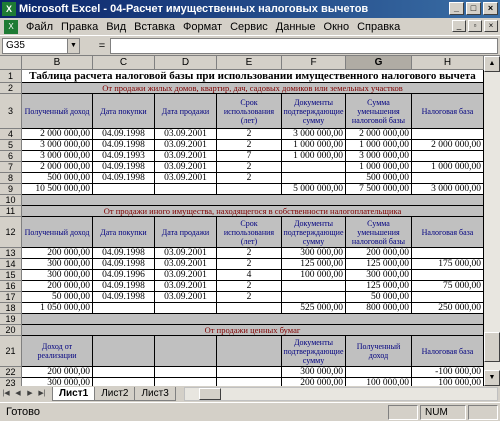  I want to click on prev-sheet-icon: ◀, so click(18, 394).